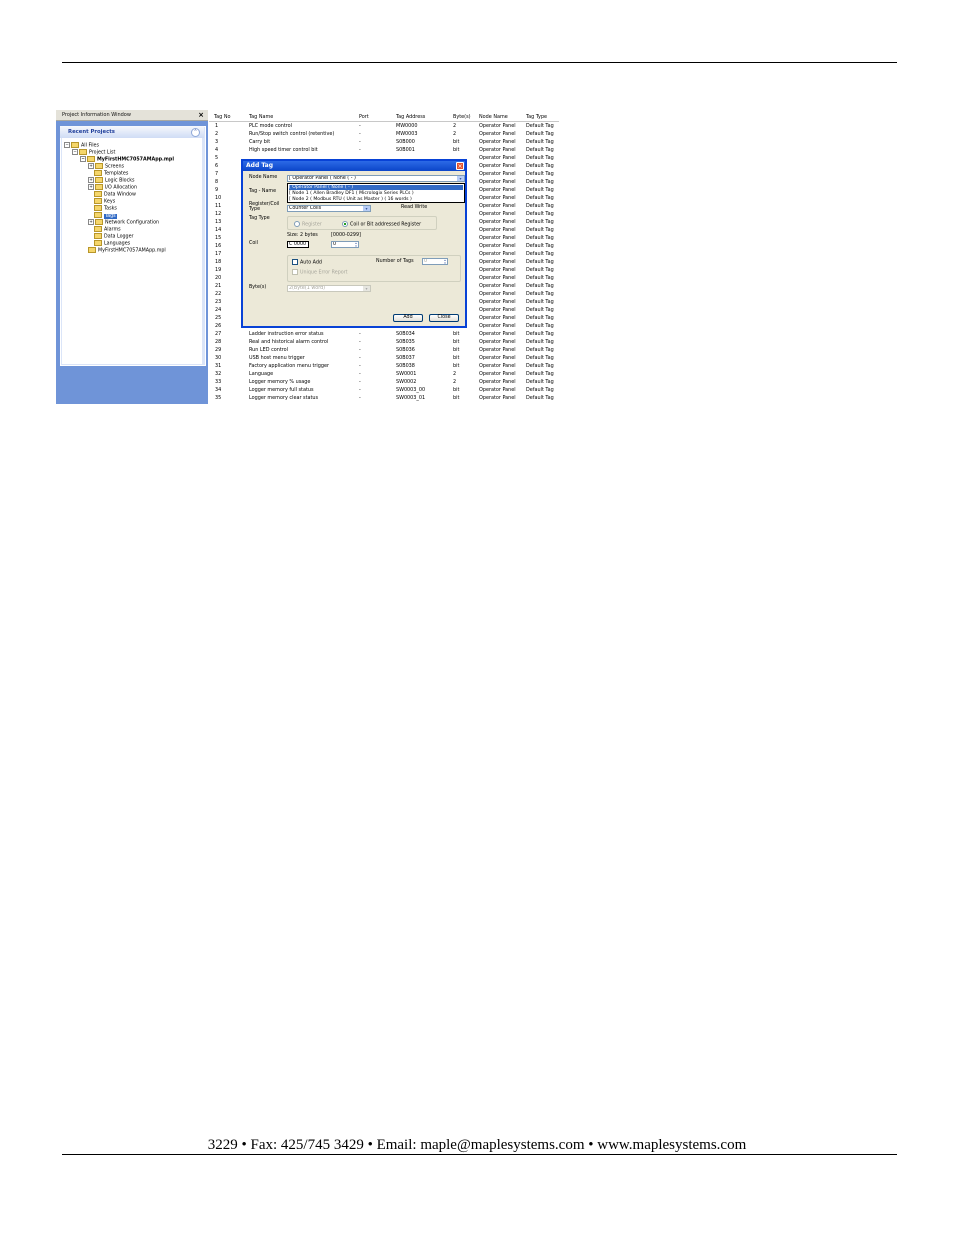  Describe the element at coordinates (111, 173) in the screenshot. I see `tree-node-templates: Templates` at that location.